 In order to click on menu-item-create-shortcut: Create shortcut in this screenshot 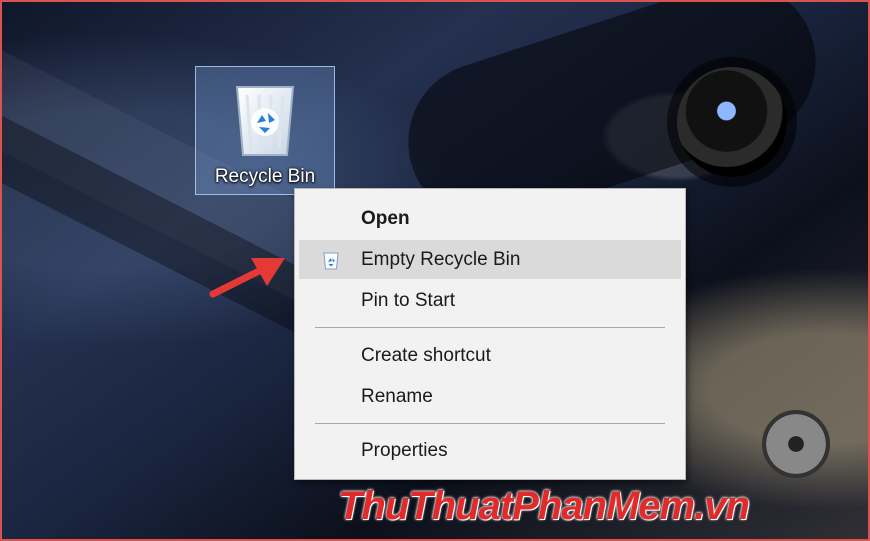, I will do `click(490, 355)`.